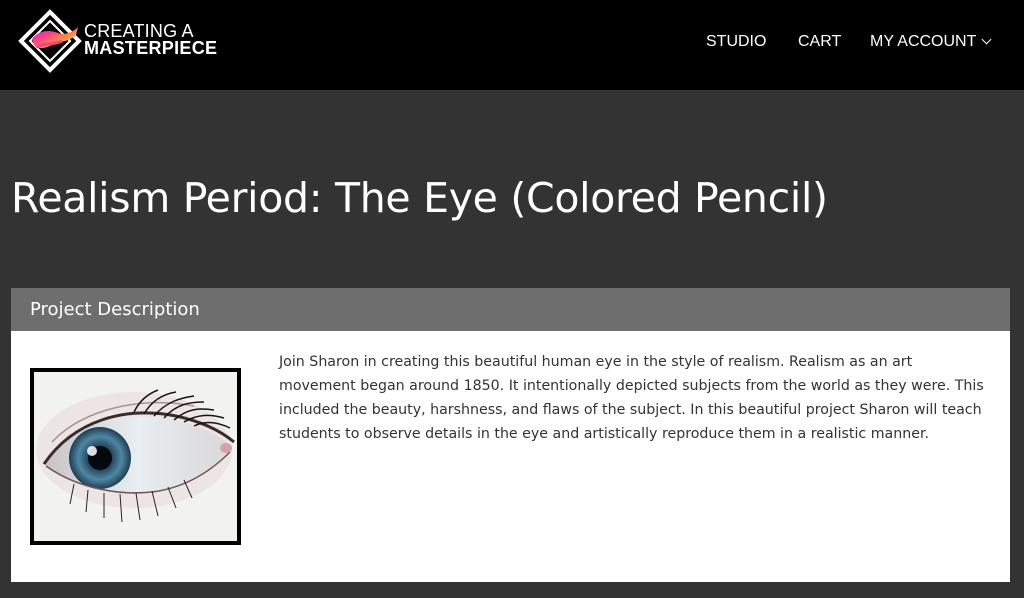 This screenshot has height=598, width=1024. I want to click on nav-item-label: STUDIO, so click(736, 41).